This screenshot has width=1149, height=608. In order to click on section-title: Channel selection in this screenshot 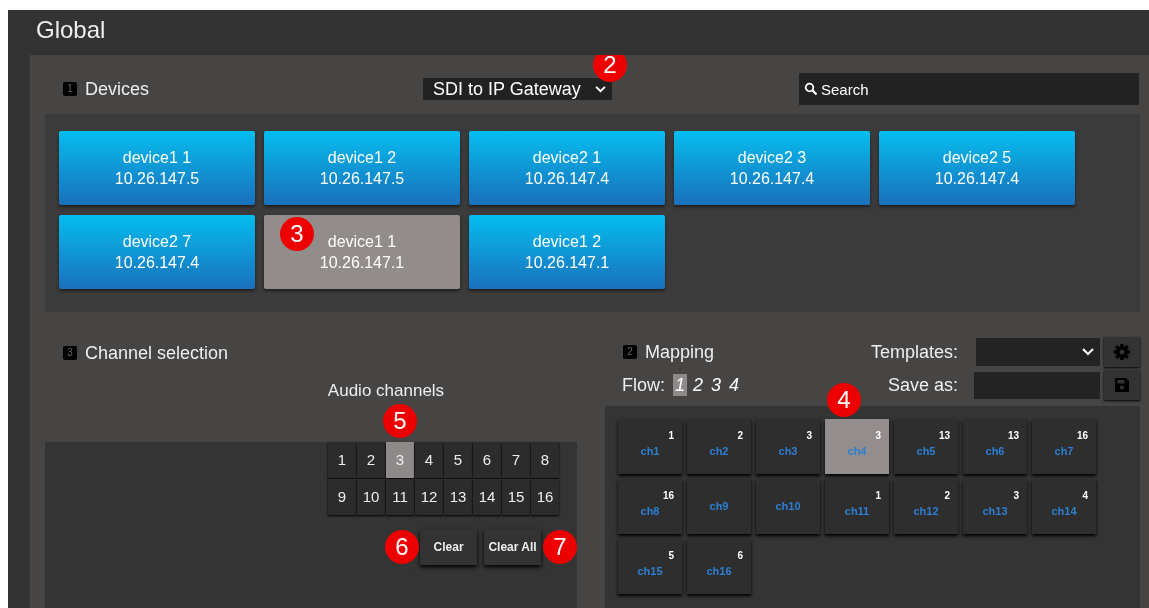, I will do `click(157, 353)`.